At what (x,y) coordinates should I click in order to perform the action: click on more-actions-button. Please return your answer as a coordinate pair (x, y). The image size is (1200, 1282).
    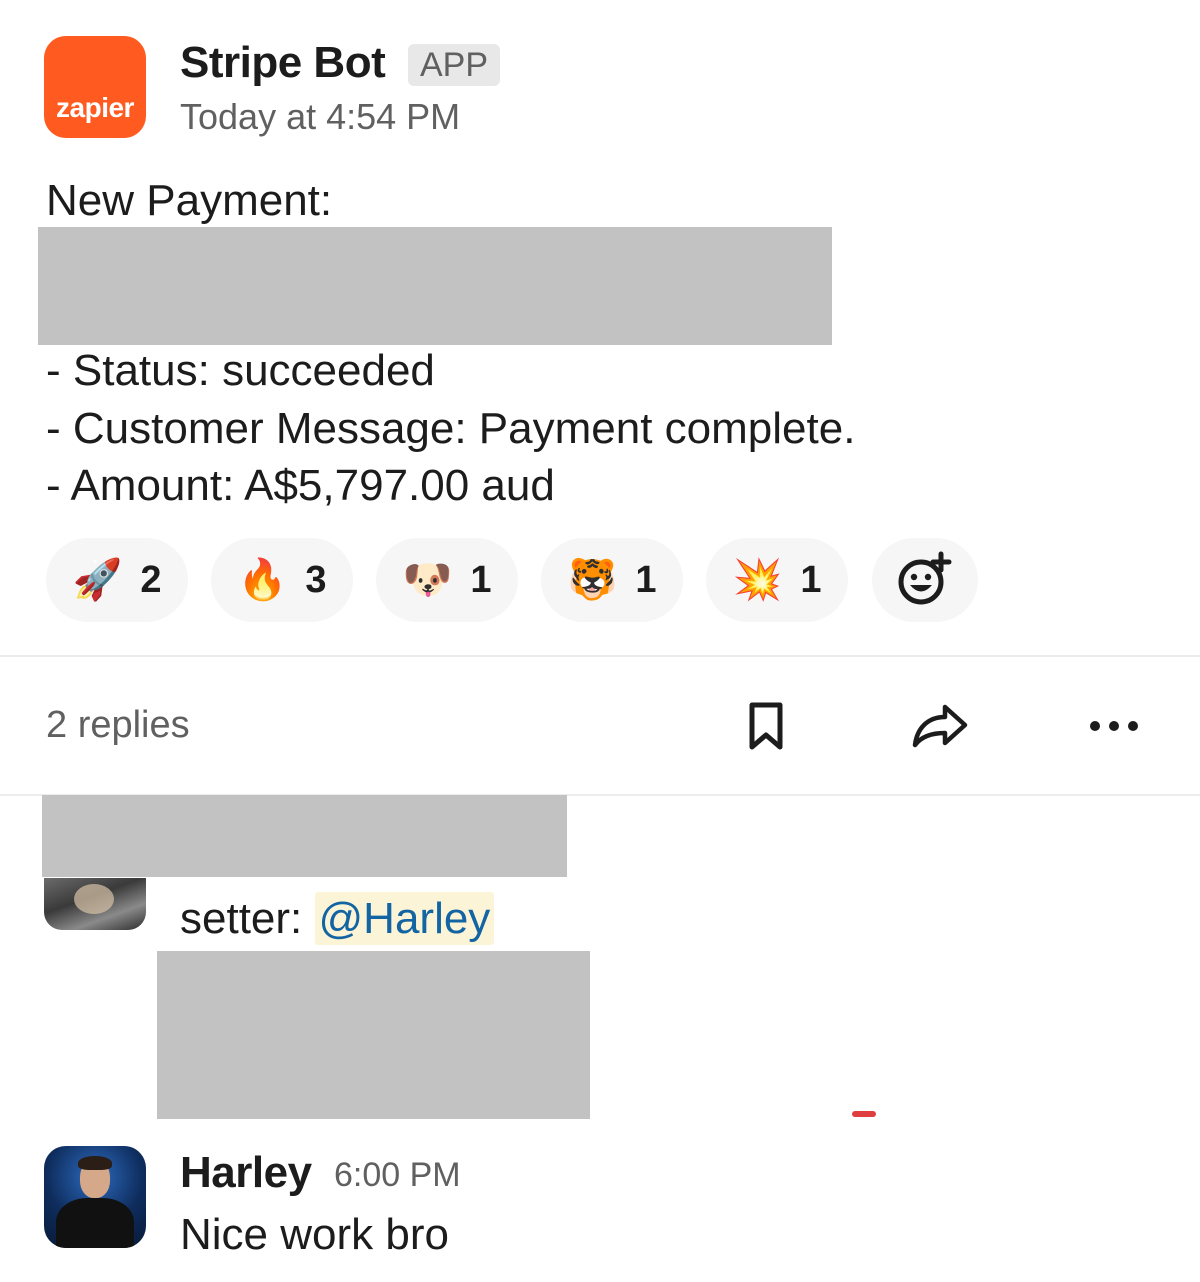
    Looking at the image, I should click on (1114, 726).